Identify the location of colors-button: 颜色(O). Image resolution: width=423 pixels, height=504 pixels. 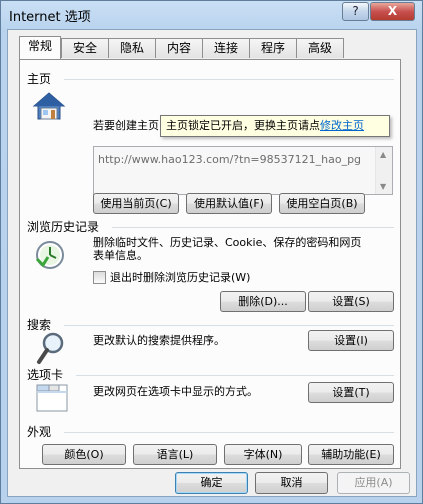
(84, 454).